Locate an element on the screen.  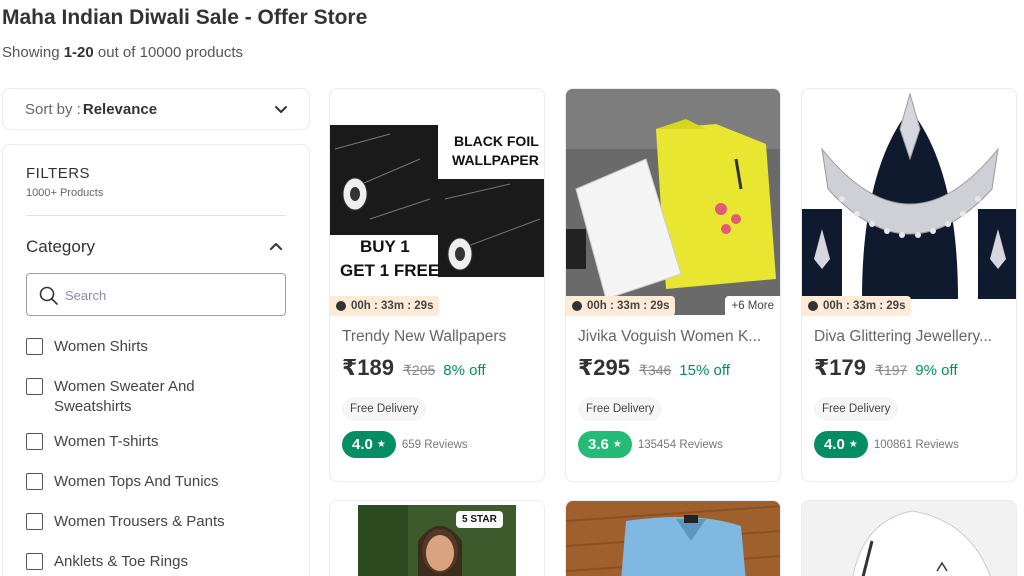
category-item-label: Women Trousers & Pants is located at coordinates (139, 521).